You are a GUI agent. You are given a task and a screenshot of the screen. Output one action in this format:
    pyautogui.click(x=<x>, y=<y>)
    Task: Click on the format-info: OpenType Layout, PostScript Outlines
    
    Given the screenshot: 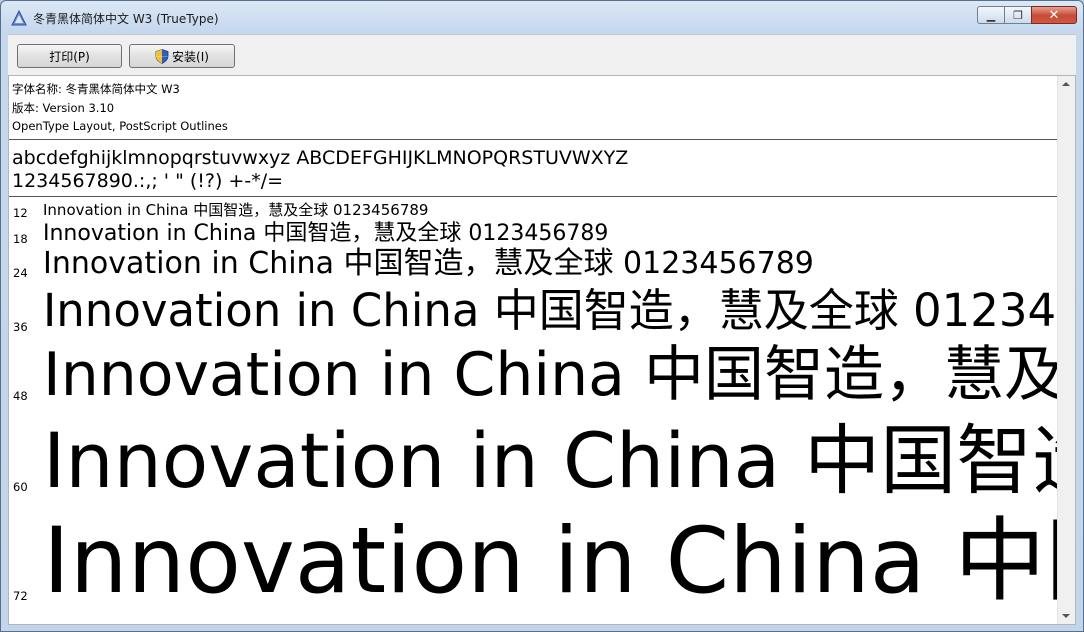 What is the action you would take?
    pyautogui.click(x=120, y=126)
    